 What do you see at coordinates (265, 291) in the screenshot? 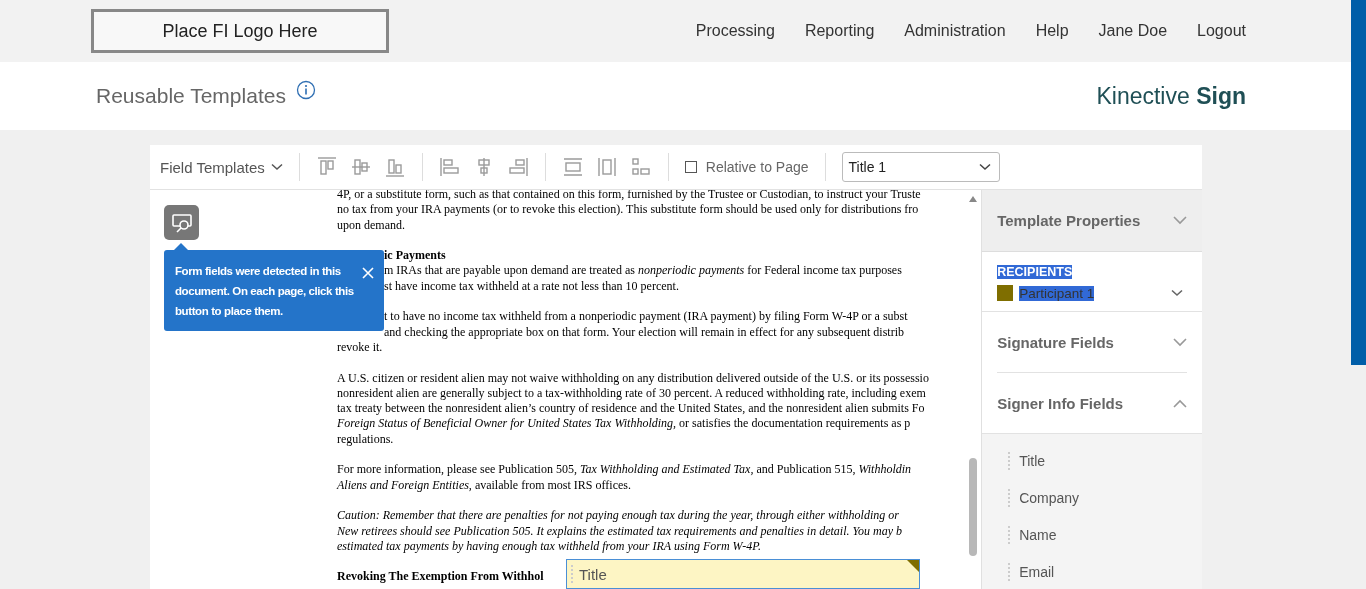
I see `tooltip-text: Form fields were detected in this document. On each page, click this button to place them.` at bounding box center [265, 291].